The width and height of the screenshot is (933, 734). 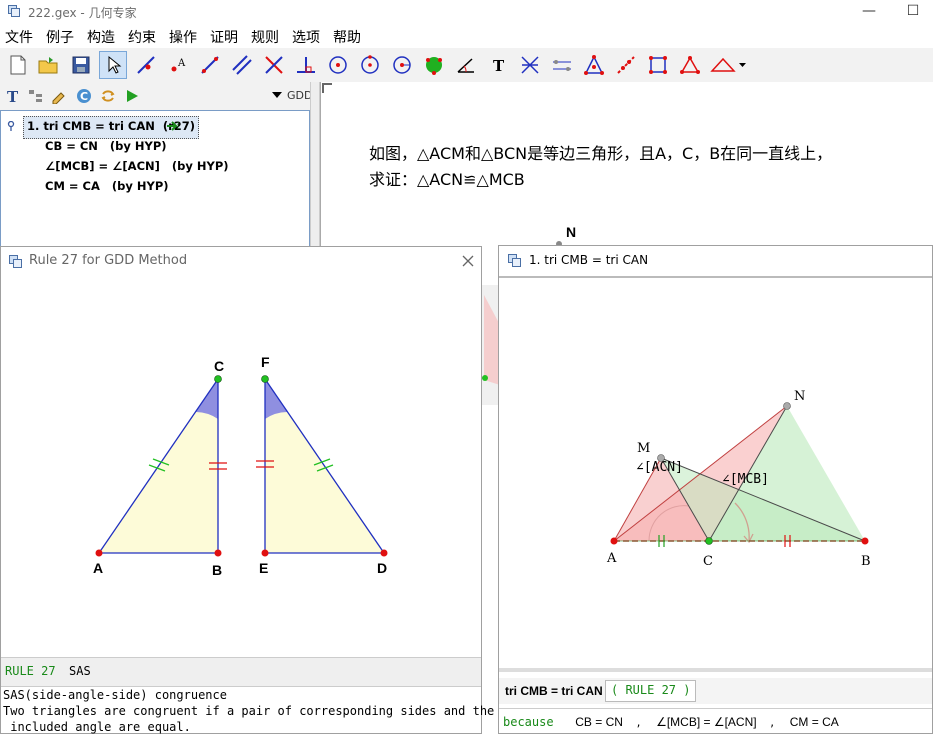 I want to click on rule-description-title: SAS(side-angle-side) congruence, so click(x=115, y=695).